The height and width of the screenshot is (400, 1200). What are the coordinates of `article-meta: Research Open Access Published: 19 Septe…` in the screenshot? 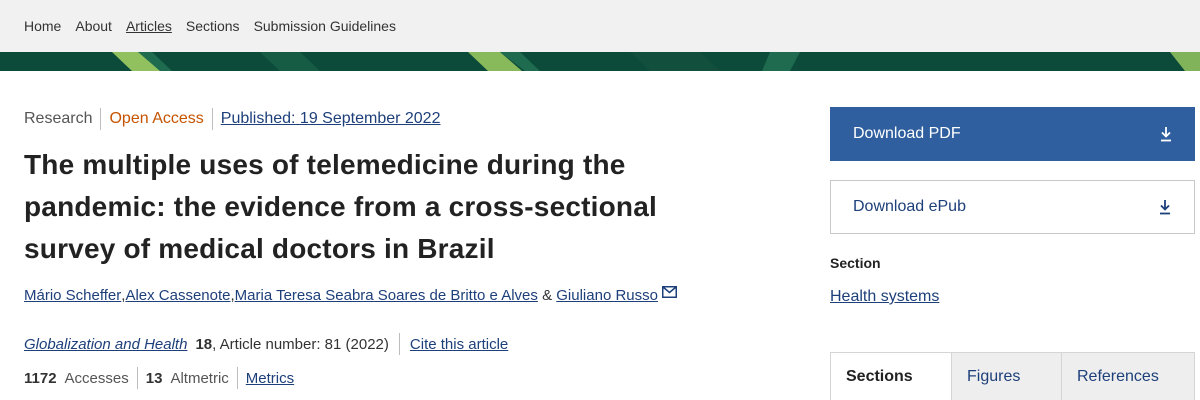 It's located at (232, 119).